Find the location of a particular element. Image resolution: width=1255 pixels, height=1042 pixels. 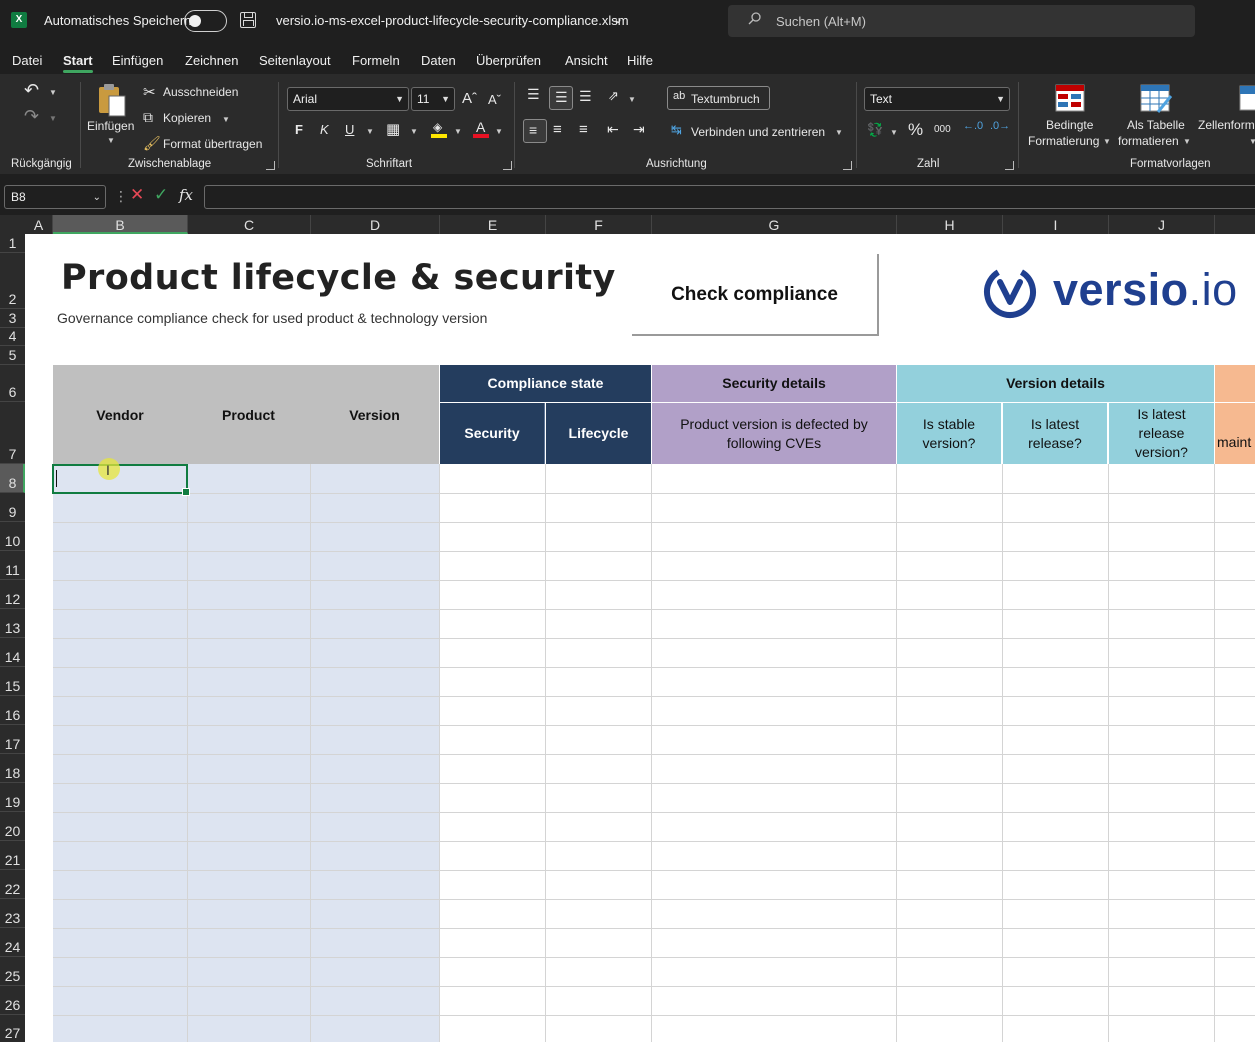

search-input: Suchen (Alt+M) is located at coordinates (821, 21).